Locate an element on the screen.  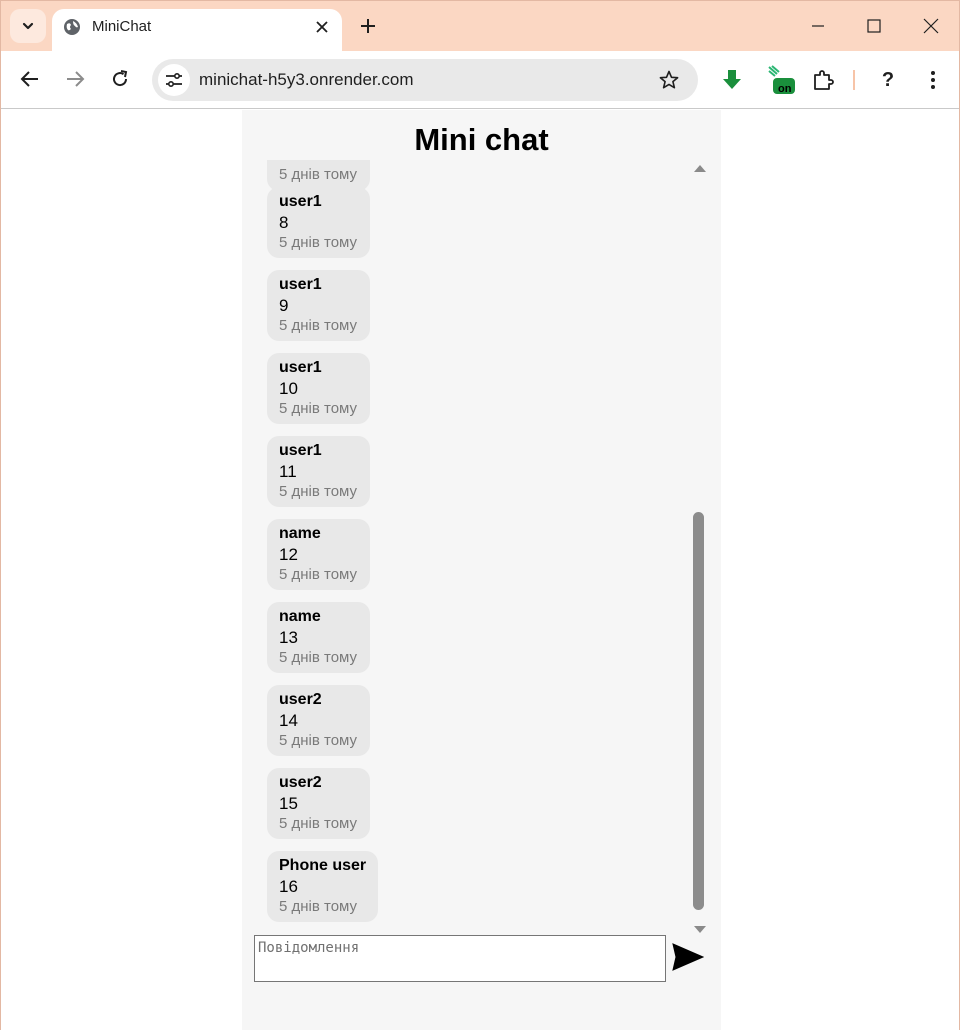
reload-icon is located at coordinates (120, 78).